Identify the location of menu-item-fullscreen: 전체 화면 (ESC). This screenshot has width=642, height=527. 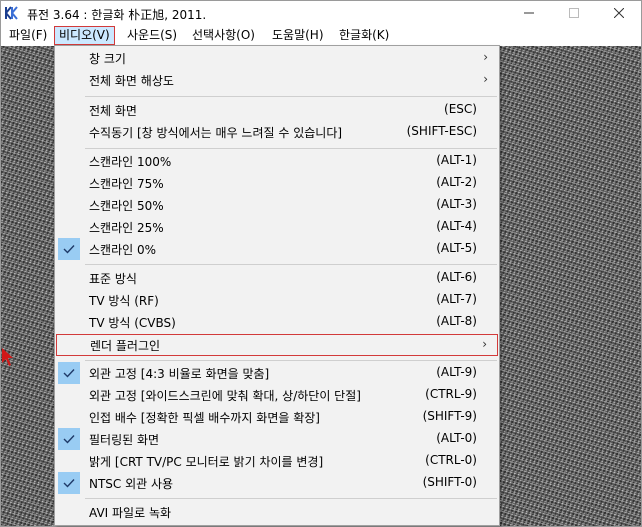
(277, 110).